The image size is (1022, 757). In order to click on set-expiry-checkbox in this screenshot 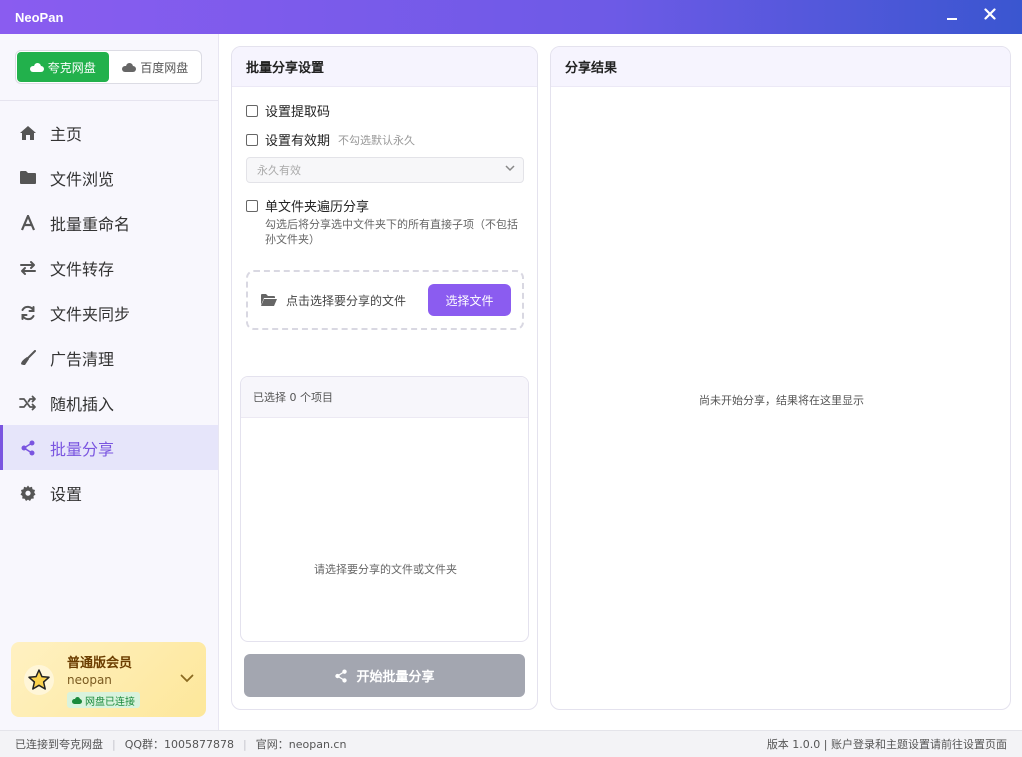, I will do `click(252, 139)`.